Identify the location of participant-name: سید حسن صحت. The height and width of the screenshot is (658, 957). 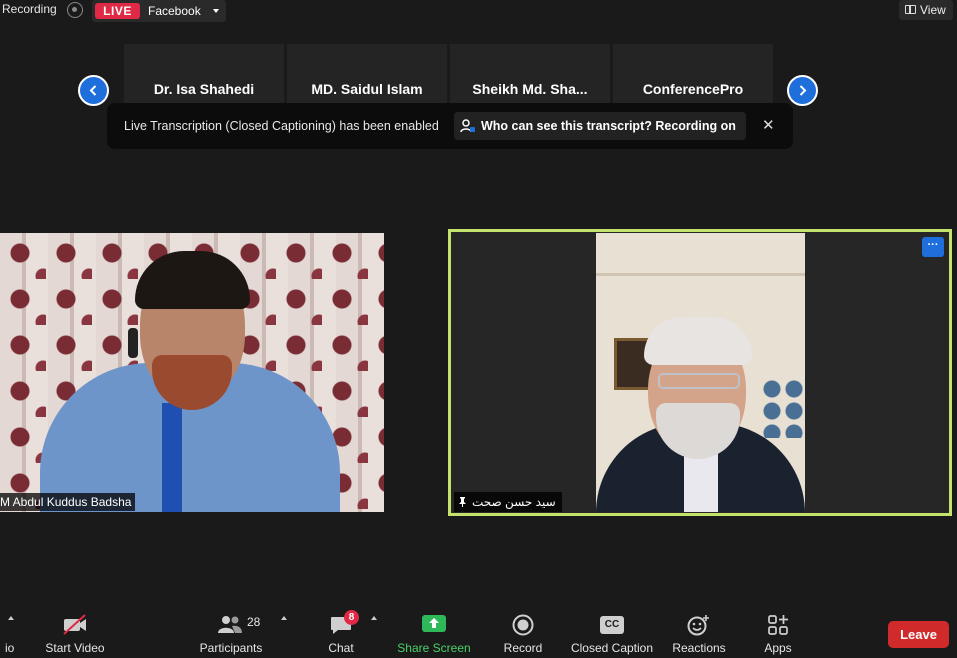
(514, 502).